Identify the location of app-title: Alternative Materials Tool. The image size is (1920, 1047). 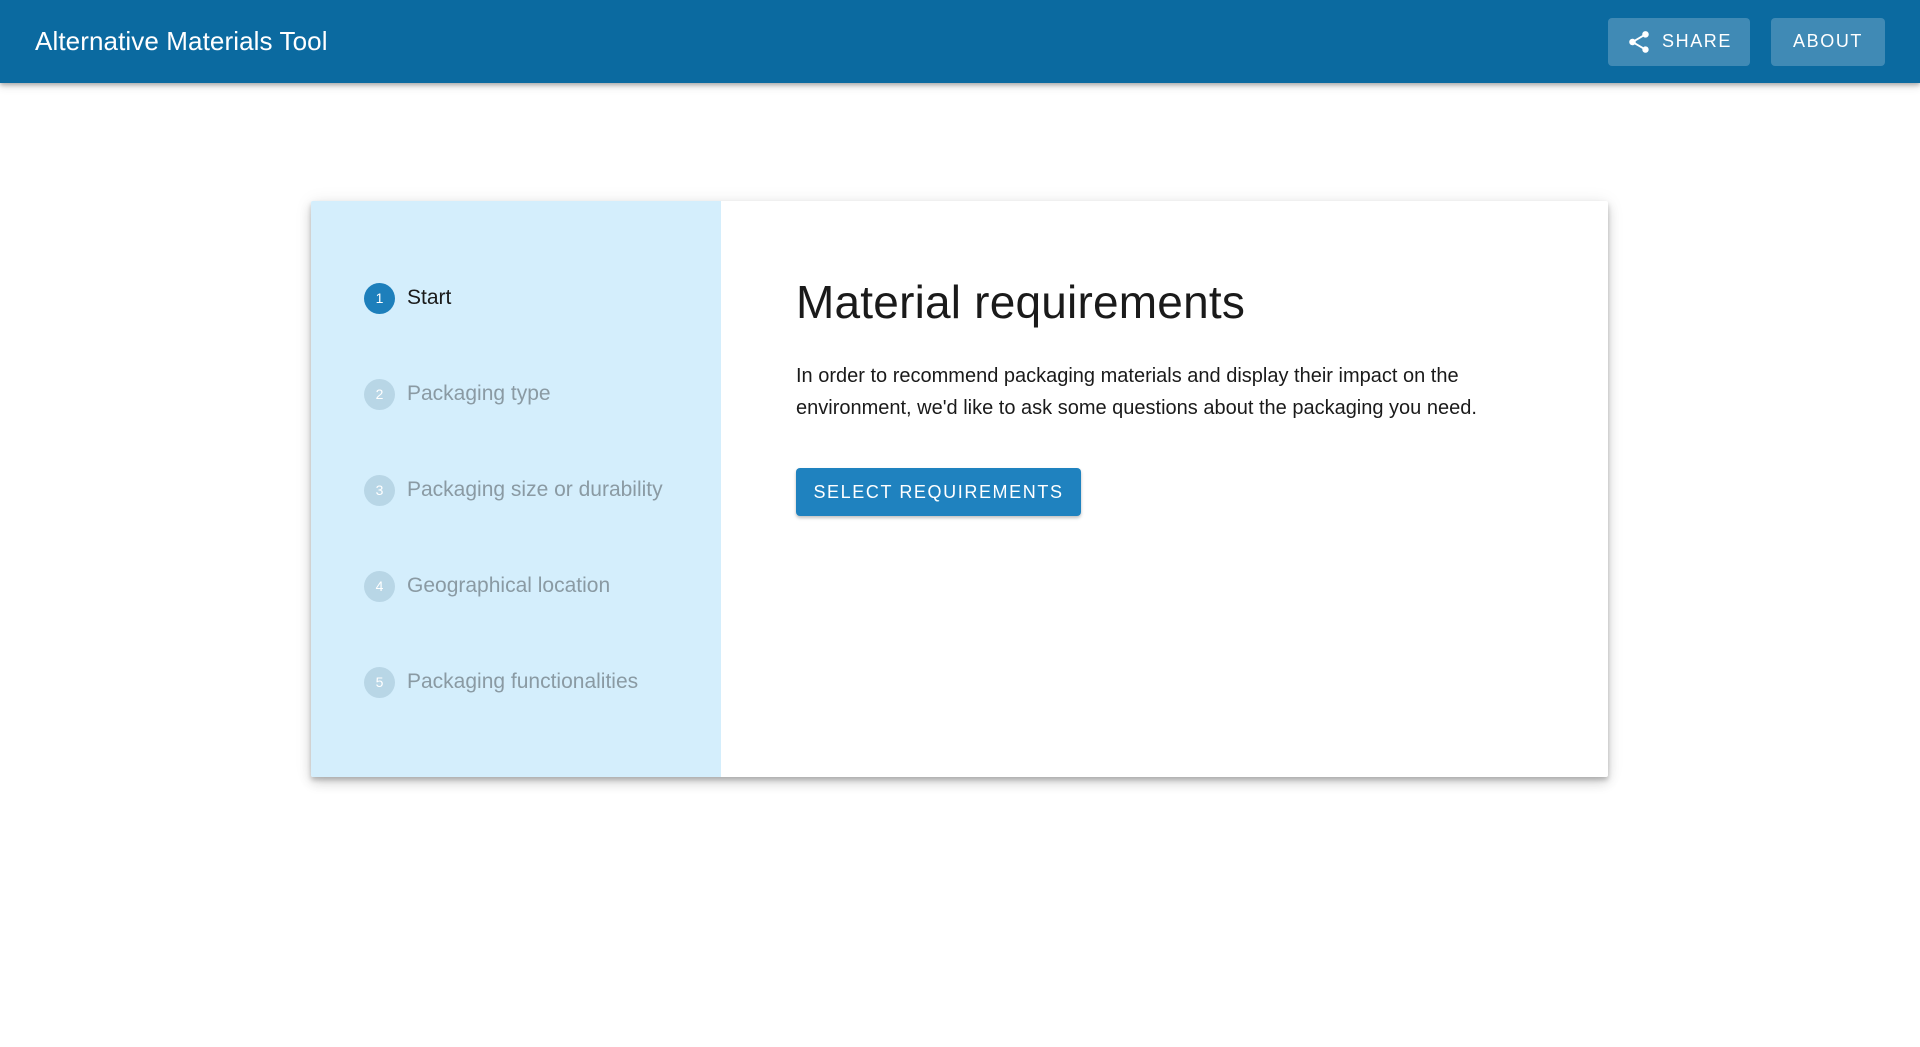
(181, 41).